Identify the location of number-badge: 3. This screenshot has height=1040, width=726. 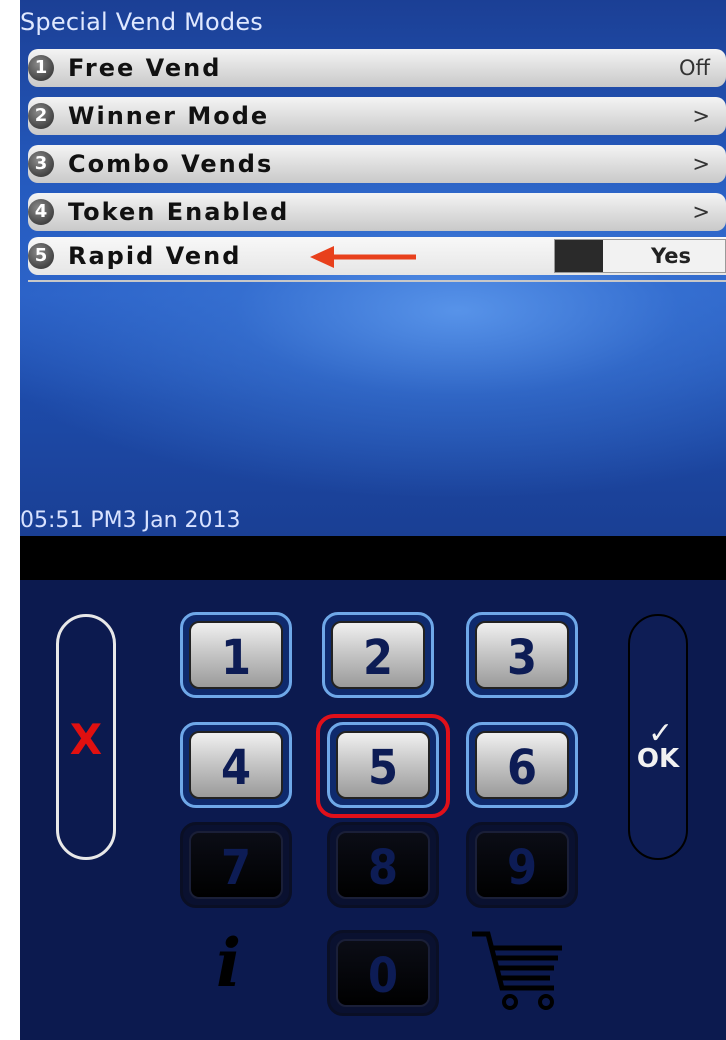
(41, 164).